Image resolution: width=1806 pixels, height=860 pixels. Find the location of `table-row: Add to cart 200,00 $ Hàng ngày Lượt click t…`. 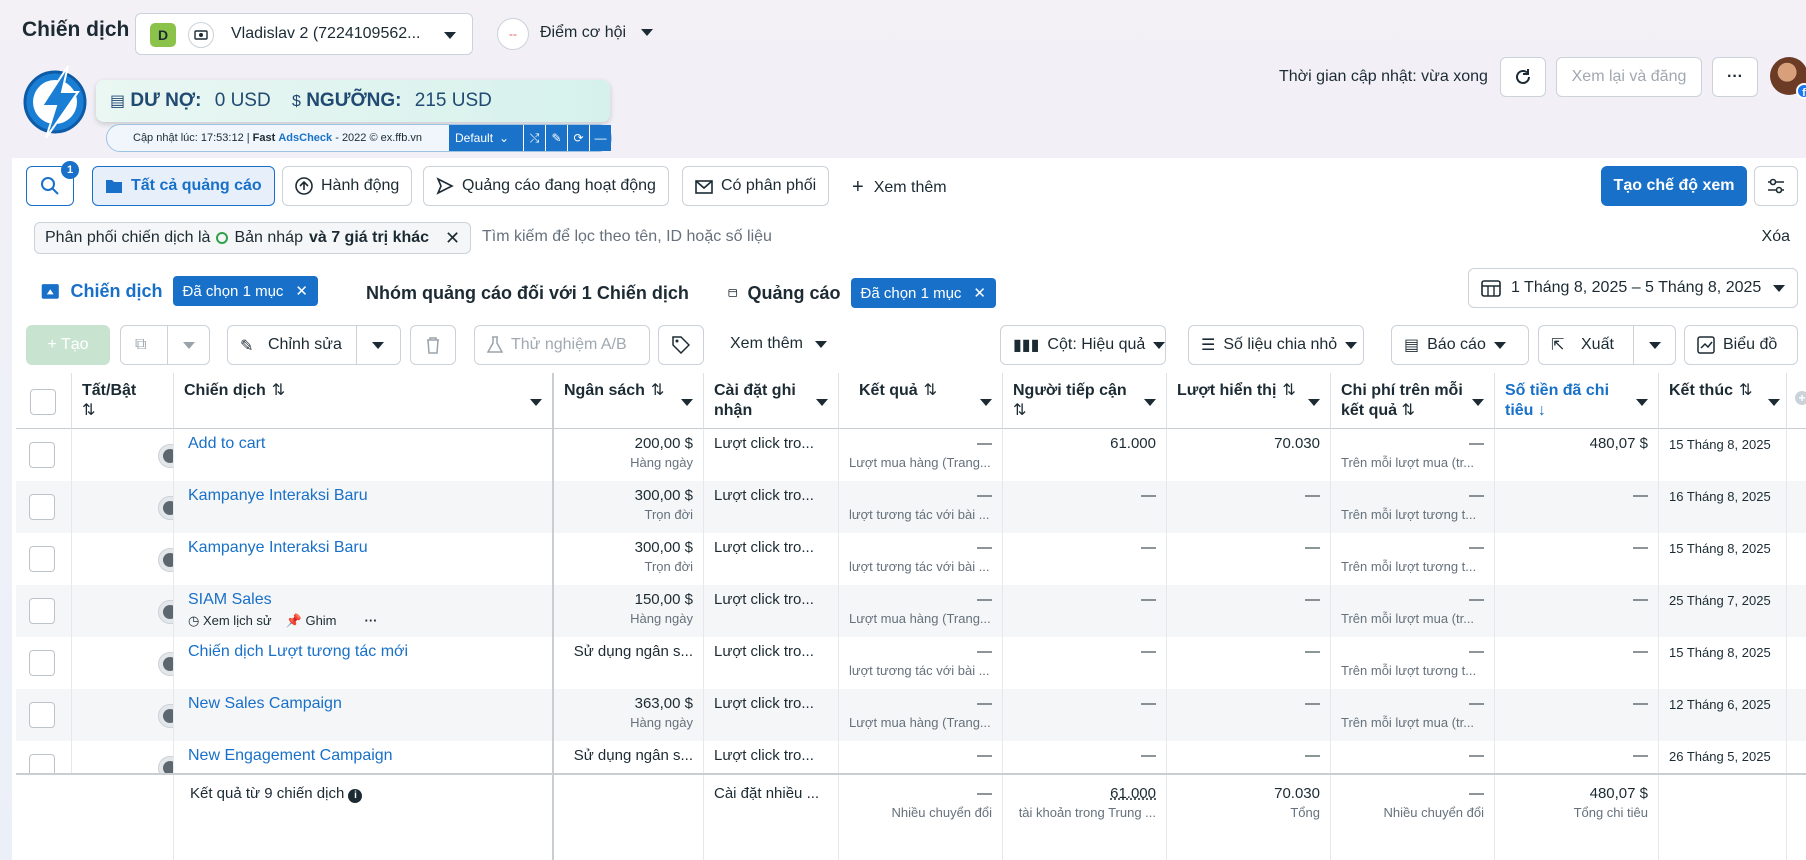

table-row: Add to cart 200,00 $ Hàng ngày Lượt click t… is located at coordinates (911, 455).